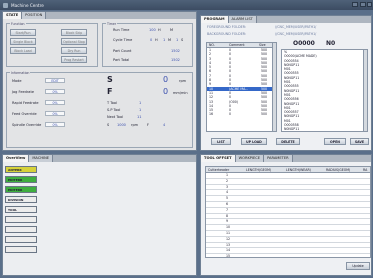 This screenshot has width=373, height=278. I want to click on spindle-override-label: Spindle Override, so click(27, 125).